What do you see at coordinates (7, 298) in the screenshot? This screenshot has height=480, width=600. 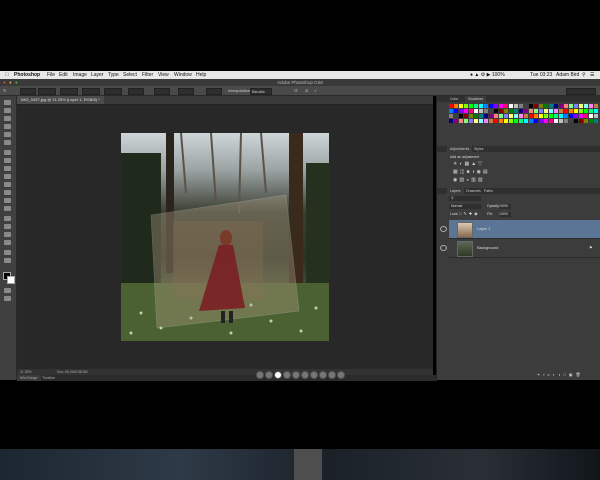 I see `screen-mode-icon` at bounding box center [7, 298].